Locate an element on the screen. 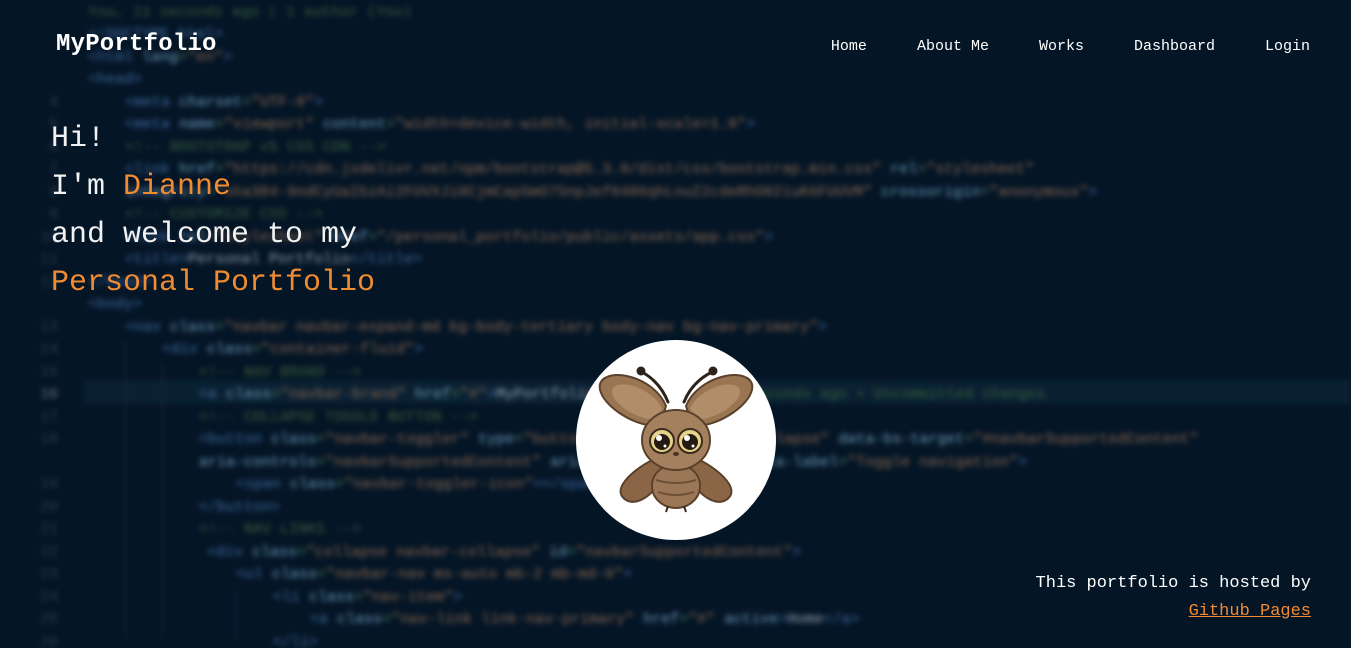  hero-im-text: I'm is located at coordinates (87, 187).